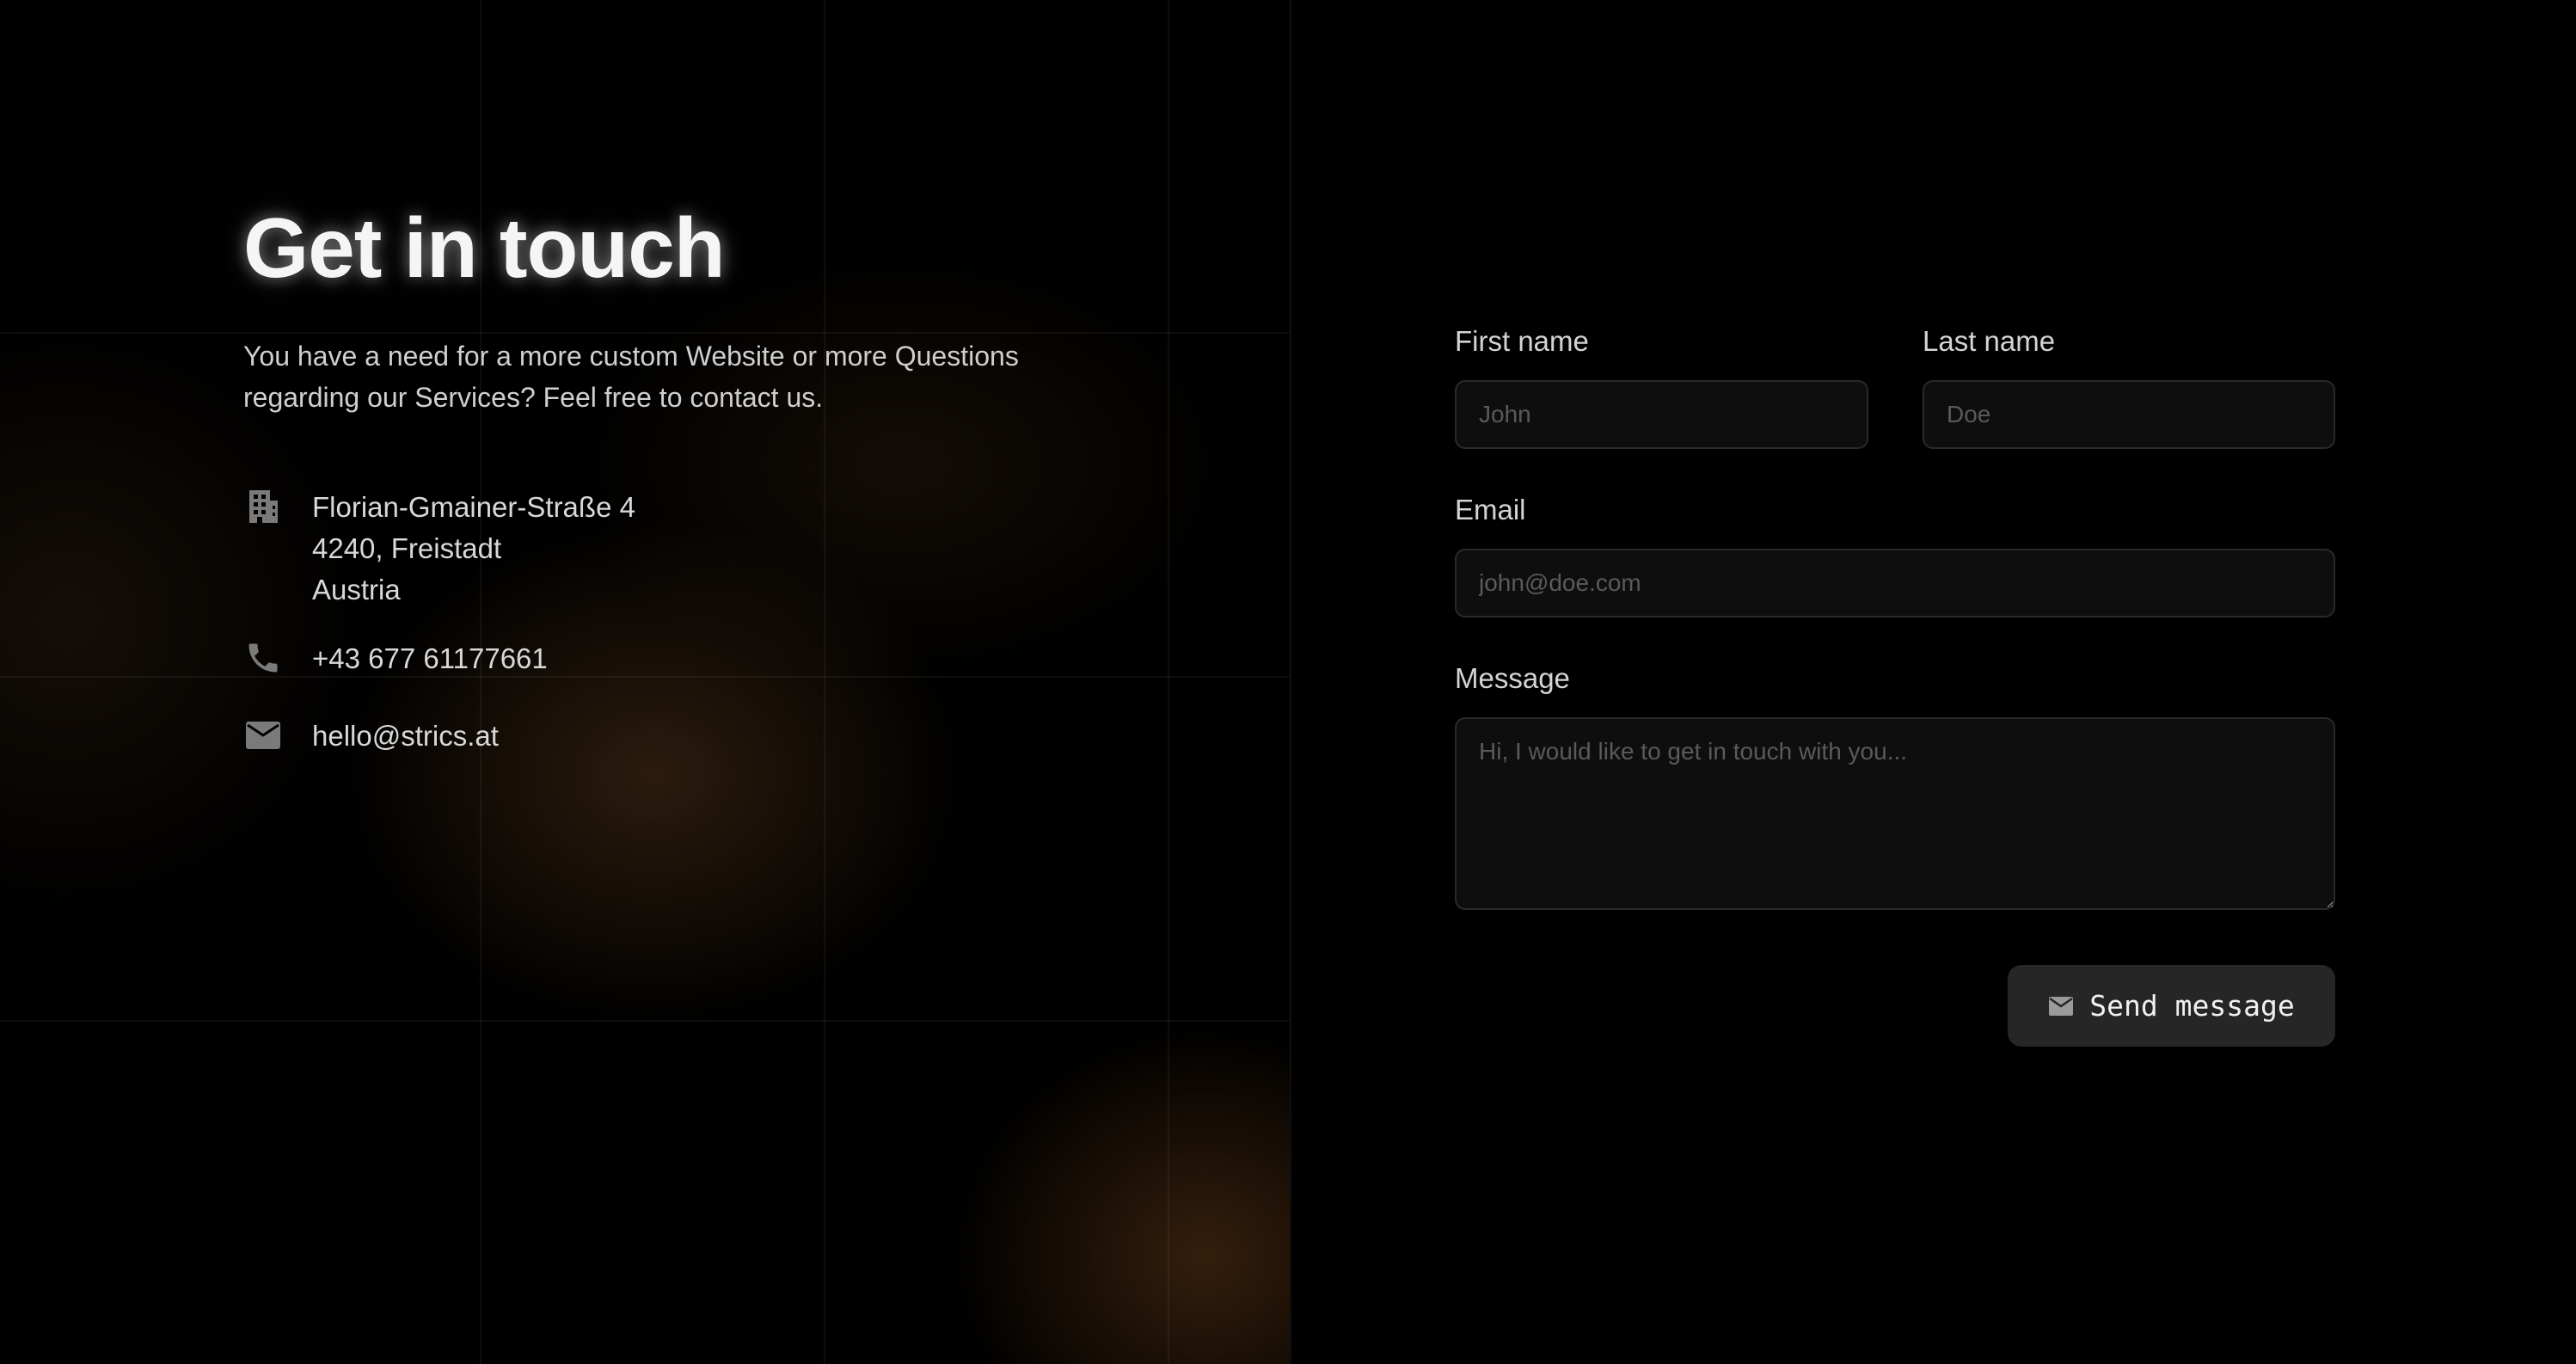  I want to click on phone-icon, so click(263, 658).